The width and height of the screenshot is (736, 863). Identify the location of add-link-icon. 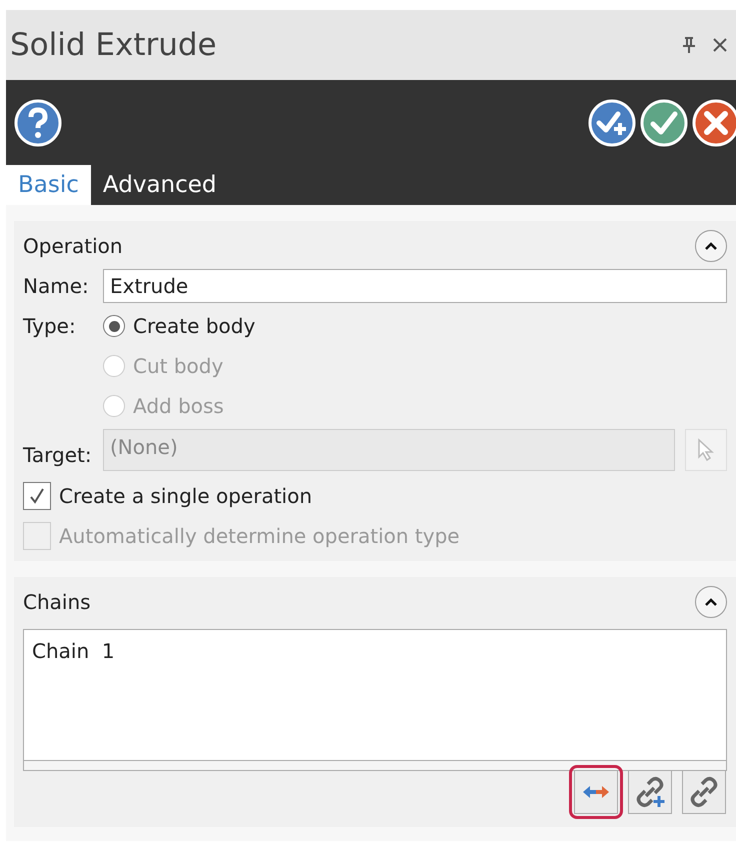
(650, 792).